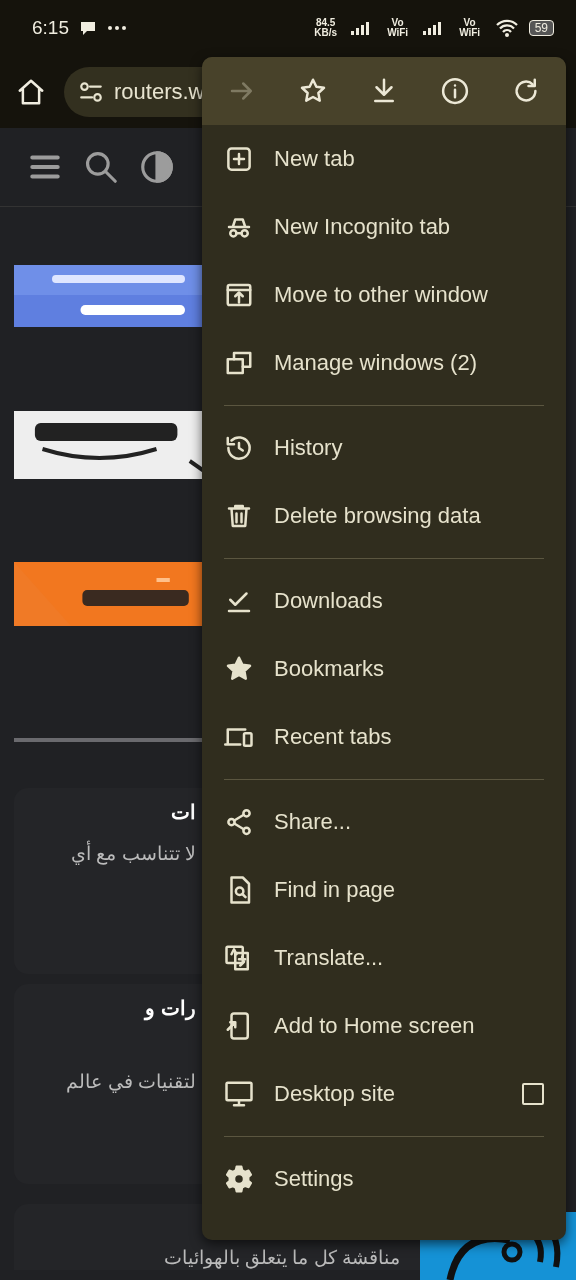  What do you see at coordinates (239, 822) in the screenshot?
I see `share-icon` at bounding box center [239, 822].